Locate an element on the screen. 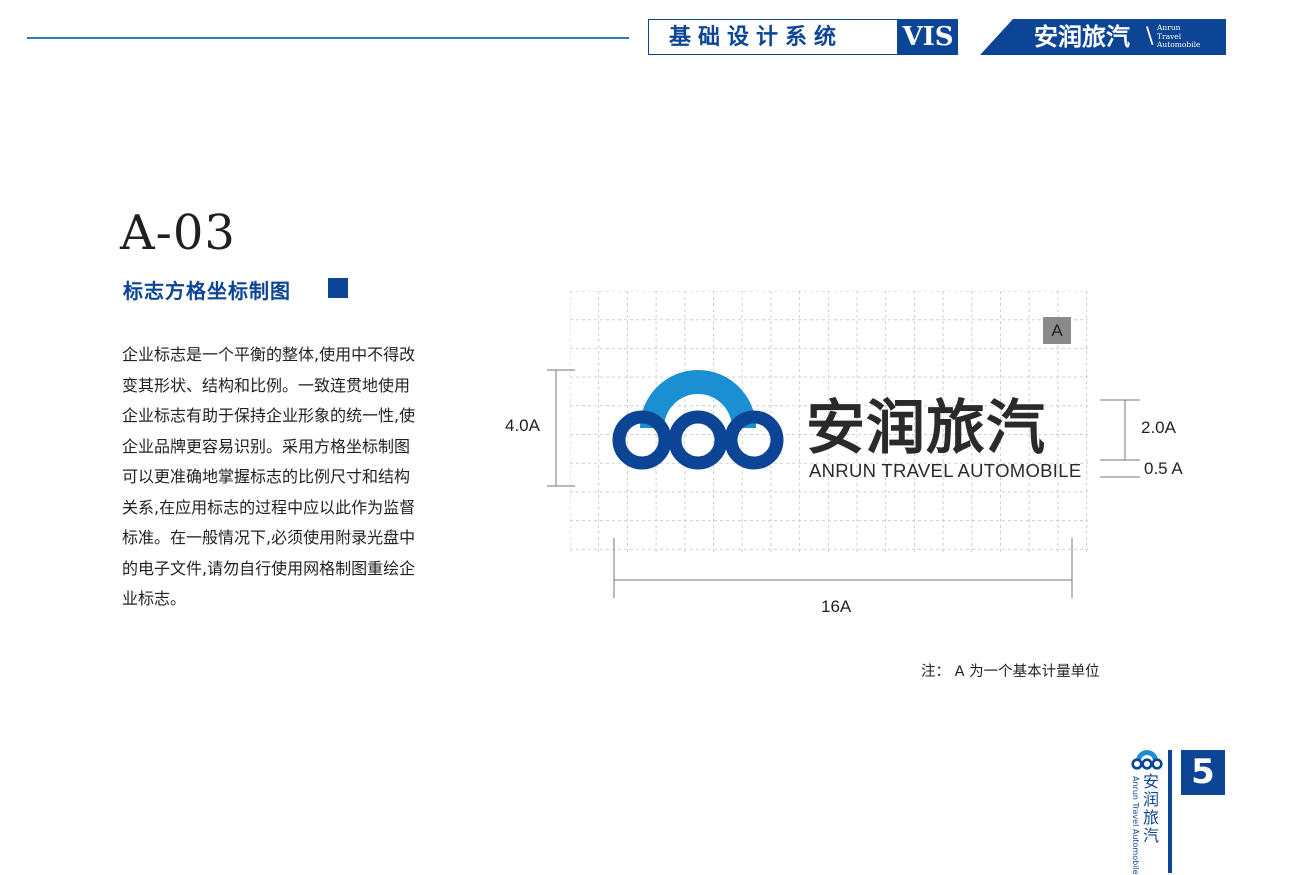 The height and width of the screenshot is (875, 1310). footer-logo-icon is located at coordinates (1147, 760).